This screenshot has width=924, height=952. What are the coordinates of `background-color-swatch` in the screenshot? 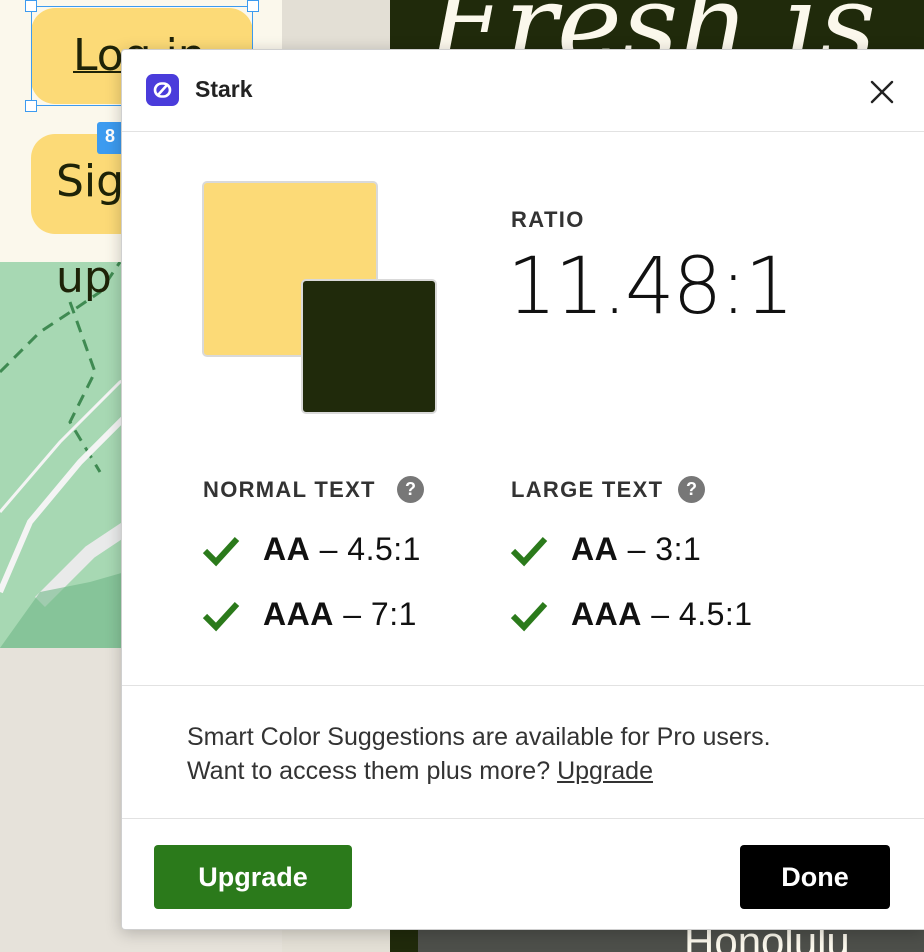 It's located at (369, 346).